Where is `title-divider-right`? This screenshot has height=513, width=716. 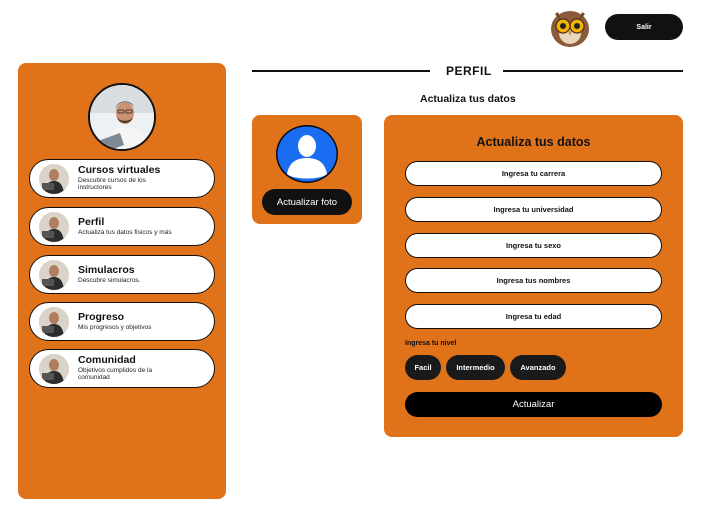
title-divider-right is located at coordinates (593, 71).